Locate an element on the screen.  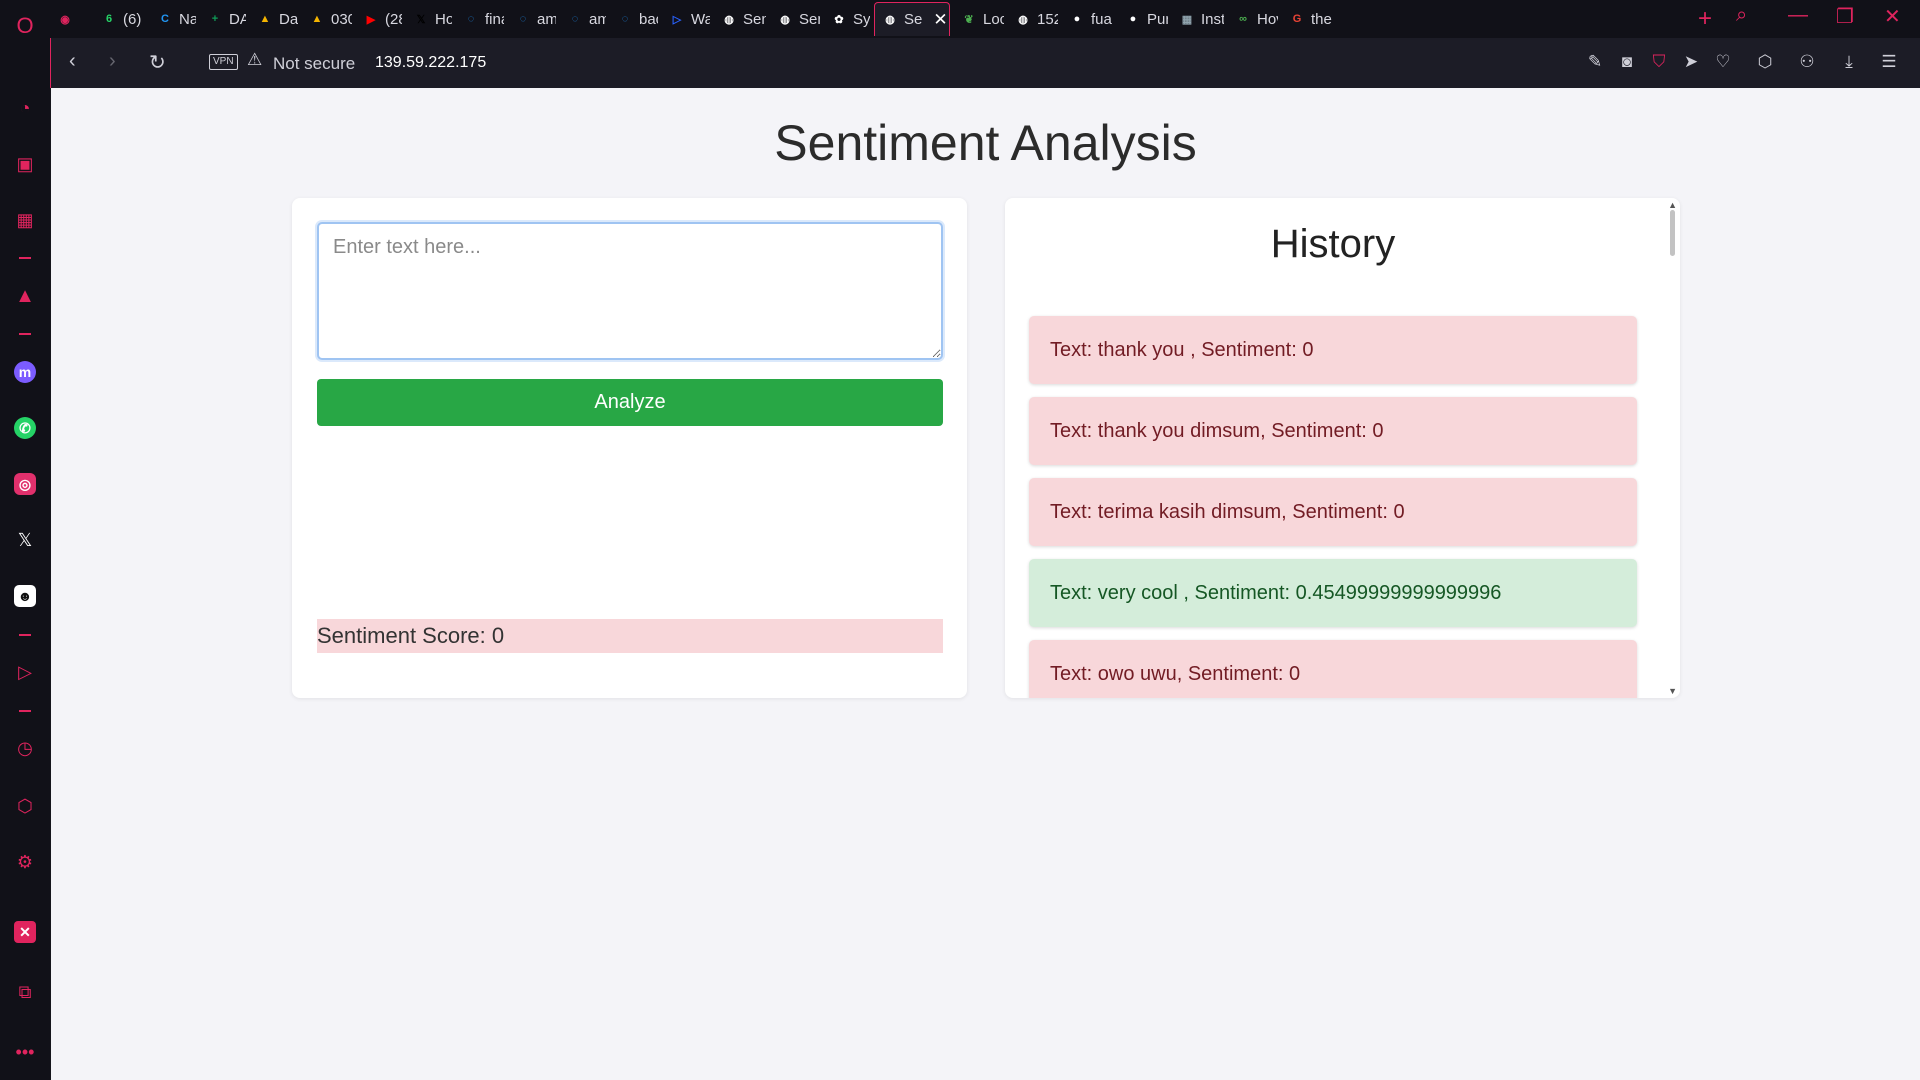
settings-gear-icon: ⚙ is located at coordinates (25, 862).